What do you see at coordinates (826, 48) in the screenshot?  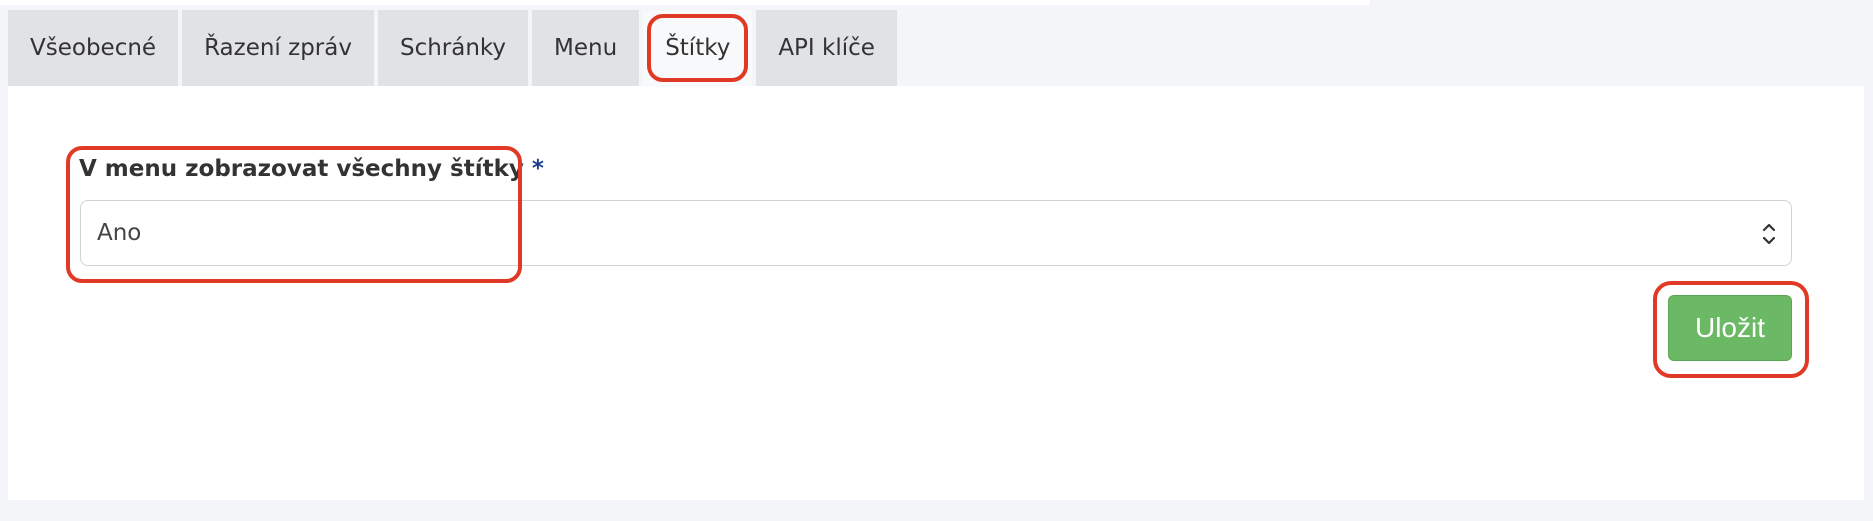 I see `tab-api-keys: API klíče` at bounding box center [826, 48].